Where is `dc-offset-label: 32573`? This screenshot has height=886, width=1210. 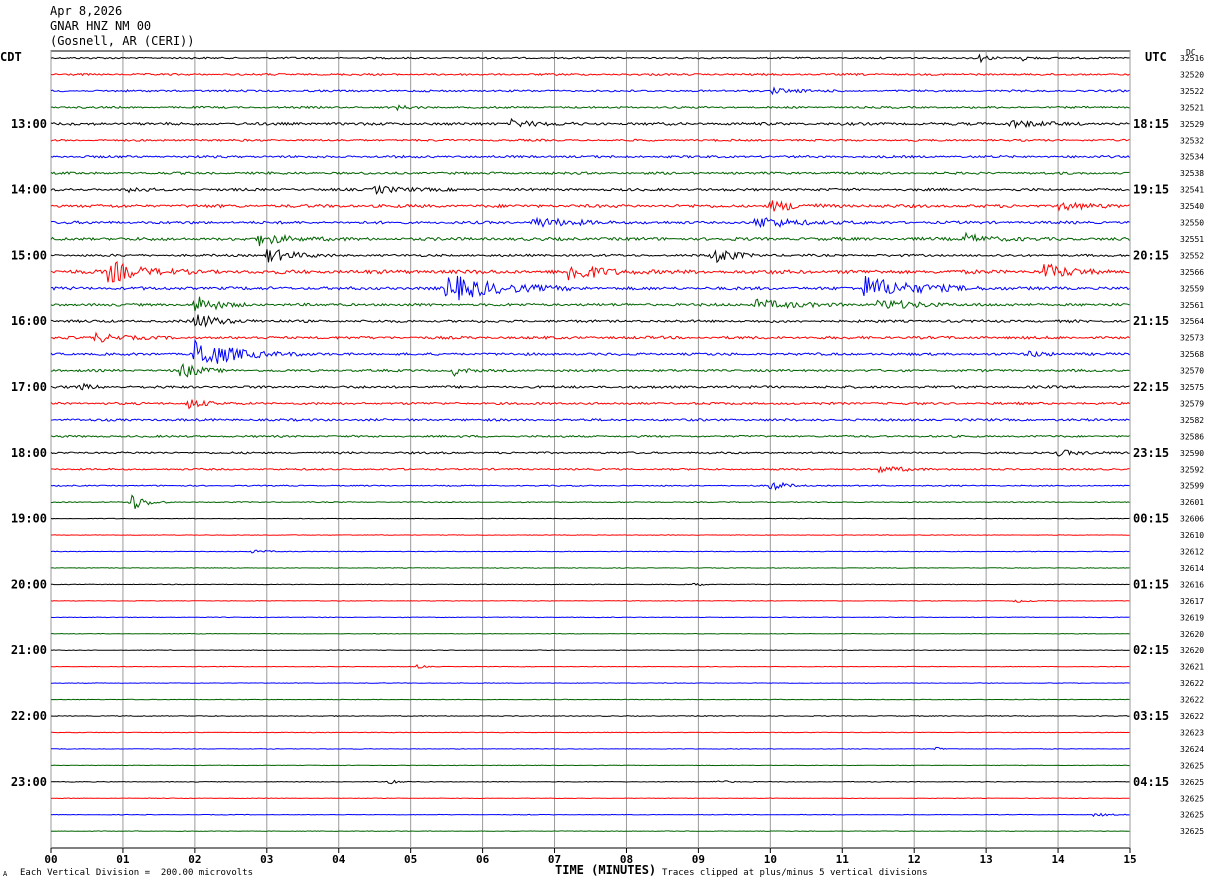
dc-offset-label: 32573 is located at coordinates (1192, 338).